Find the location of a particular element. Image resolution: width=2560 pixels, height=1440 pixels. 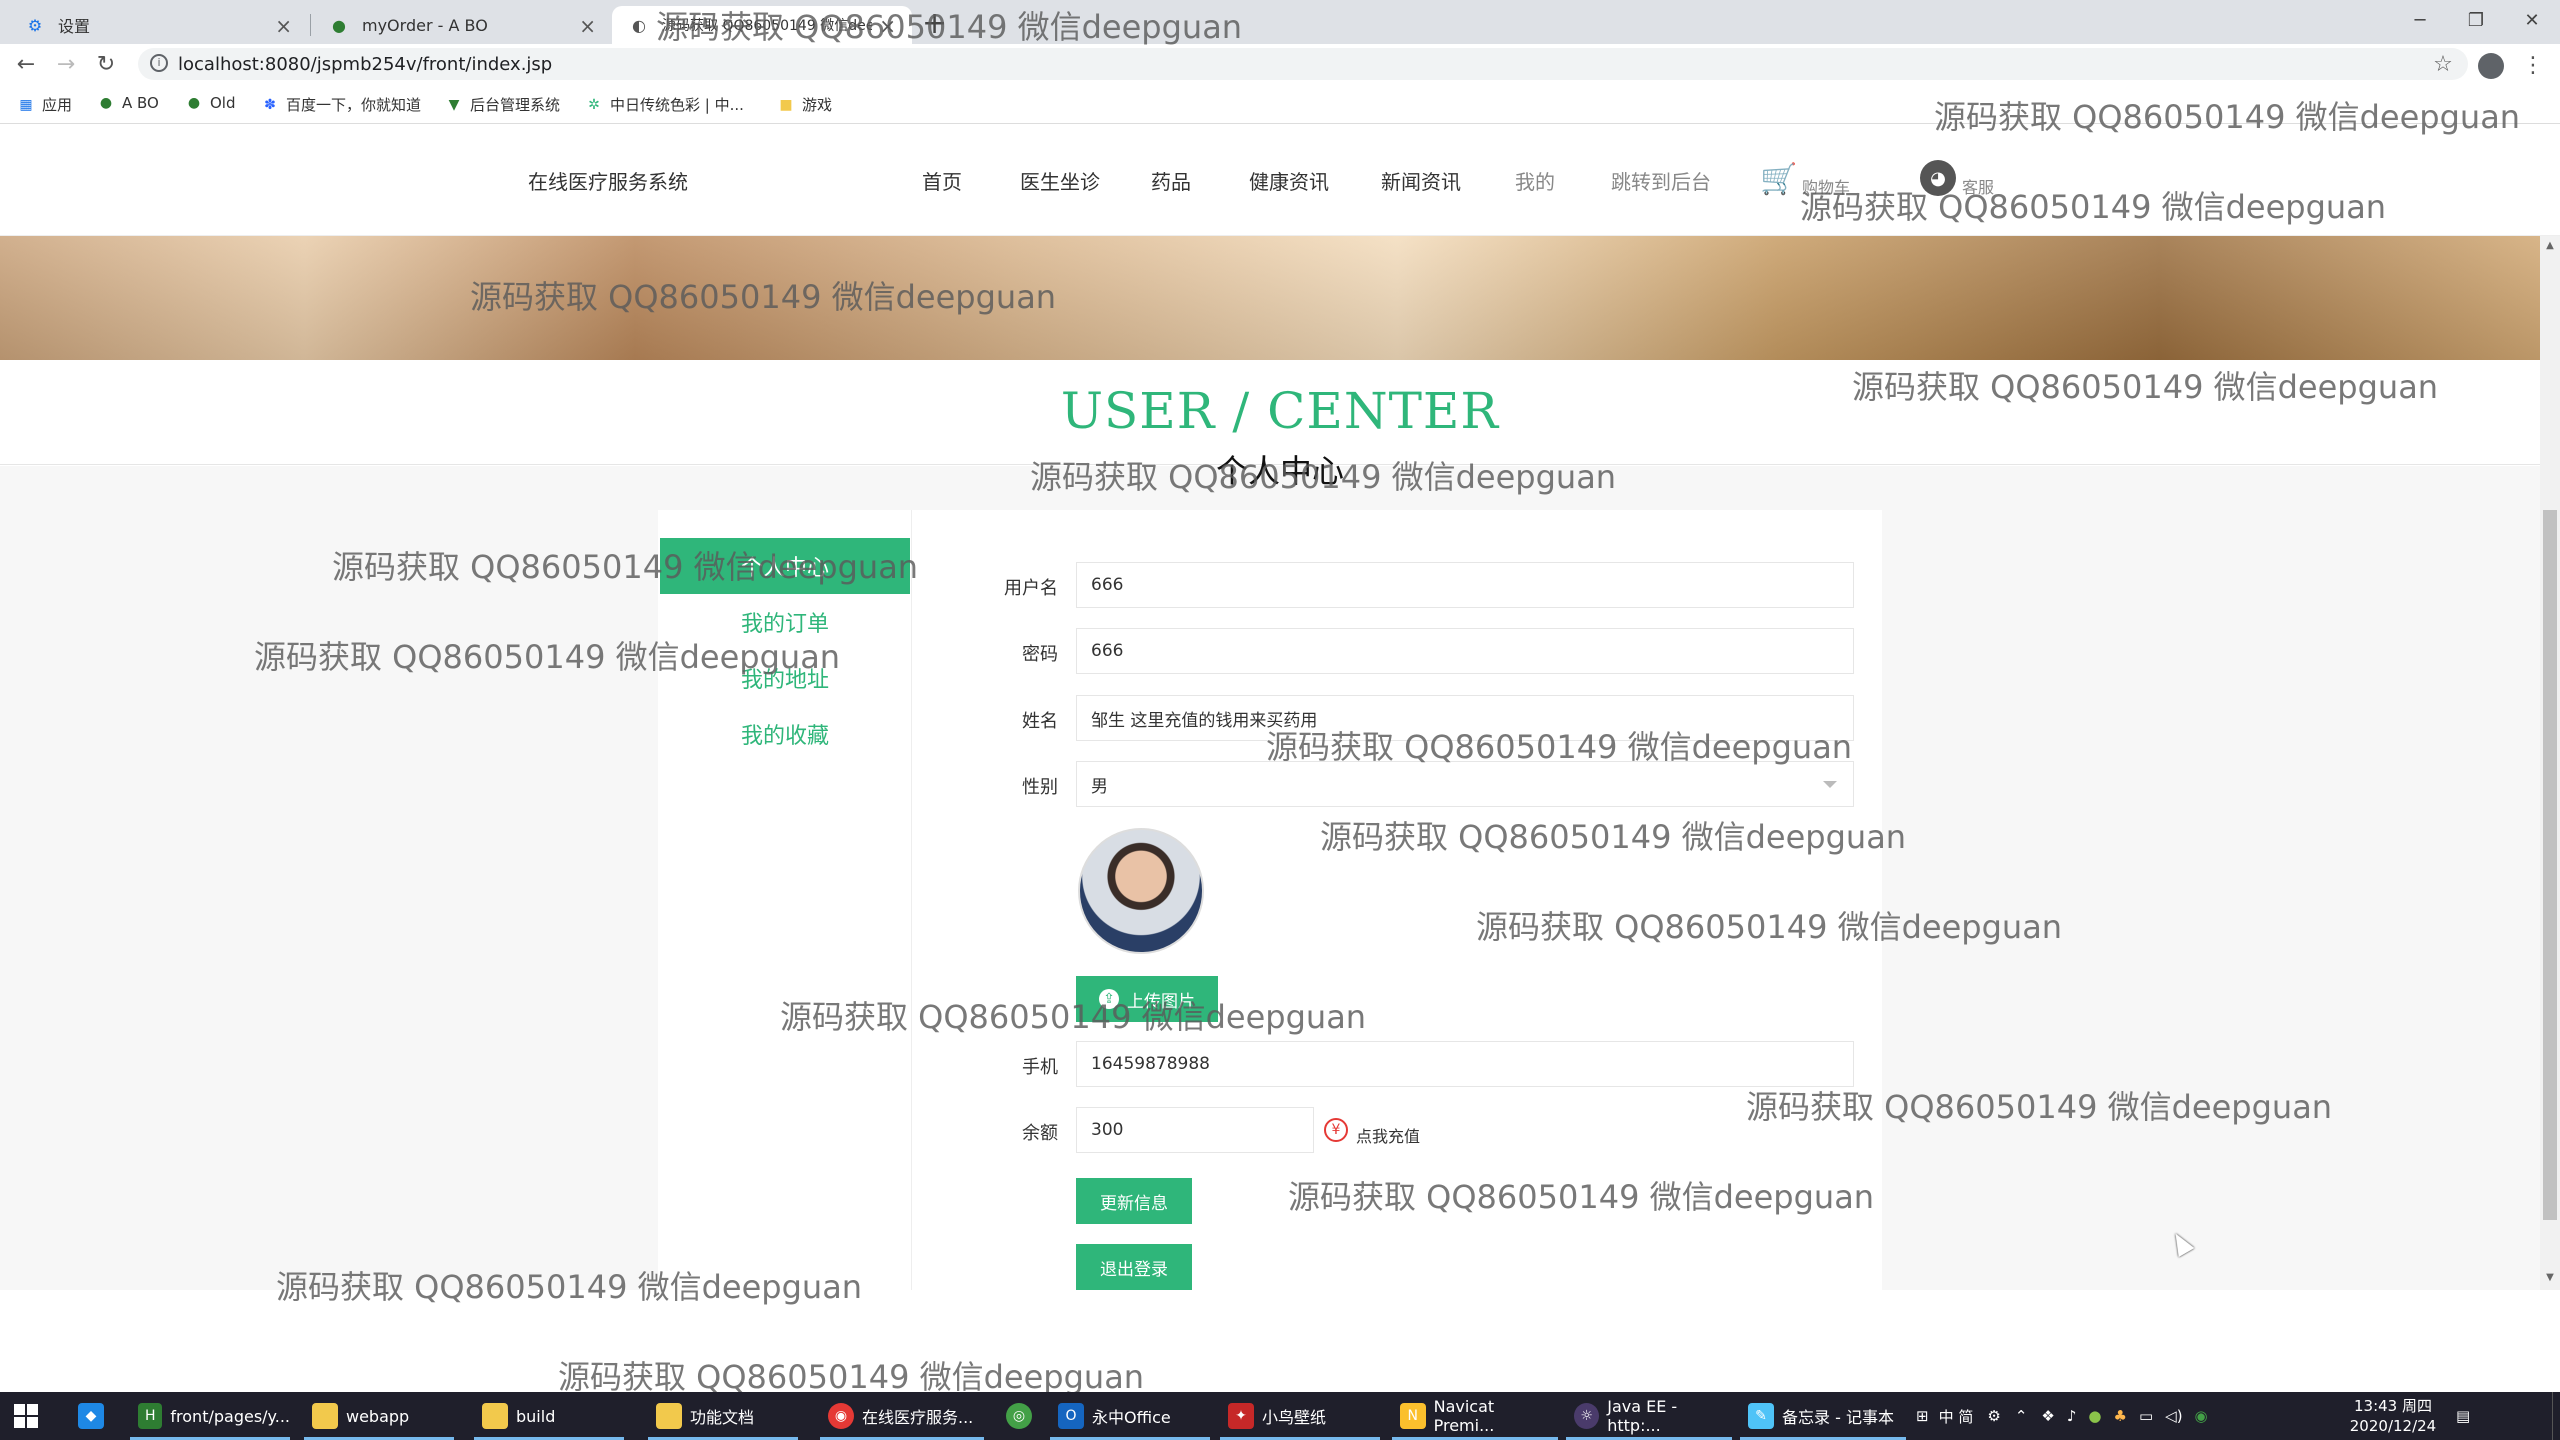

forward-icon: → is located at coordinates (66, 64).